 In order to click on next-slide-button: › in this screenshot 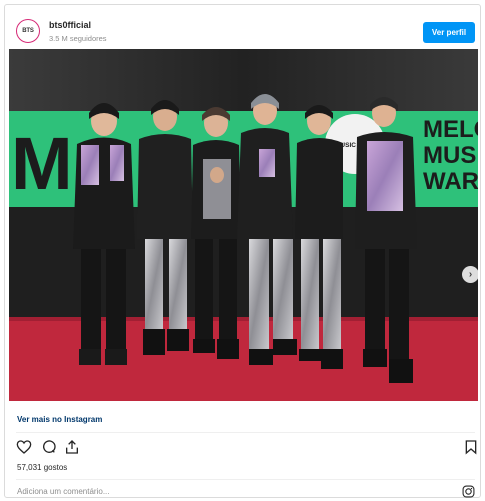, I will do `click(470, 274)`.